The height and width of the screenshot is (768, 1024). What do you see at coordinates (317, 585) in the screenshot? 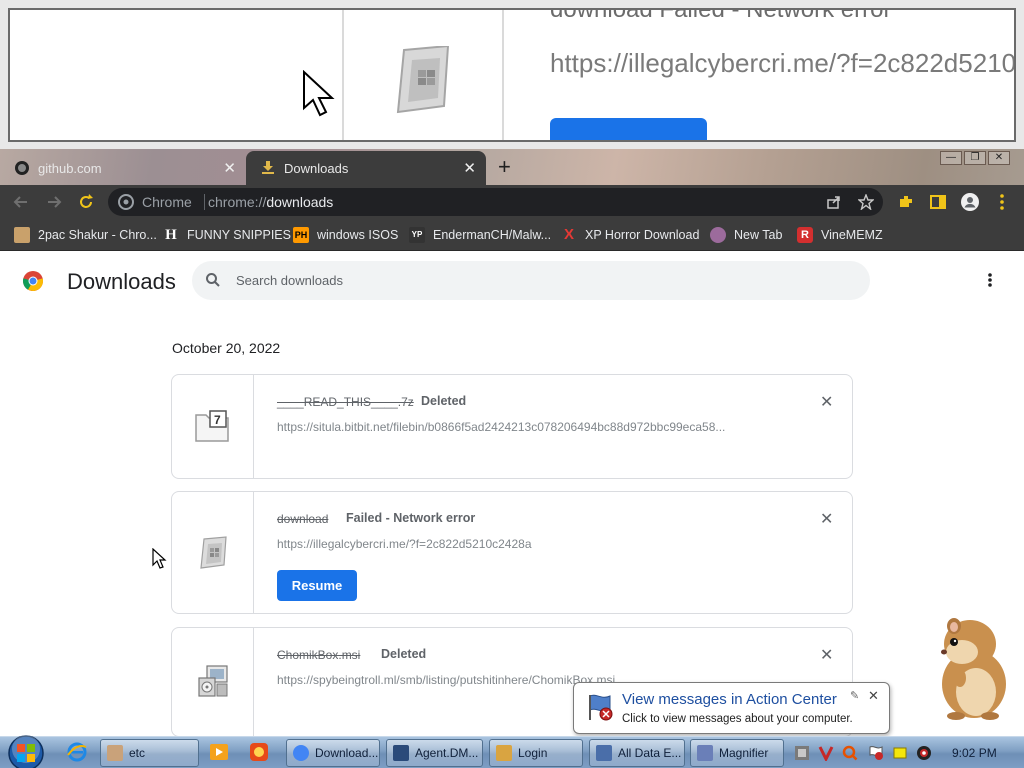
I see `resume-button: Resume` at bounding box center [317, 585].